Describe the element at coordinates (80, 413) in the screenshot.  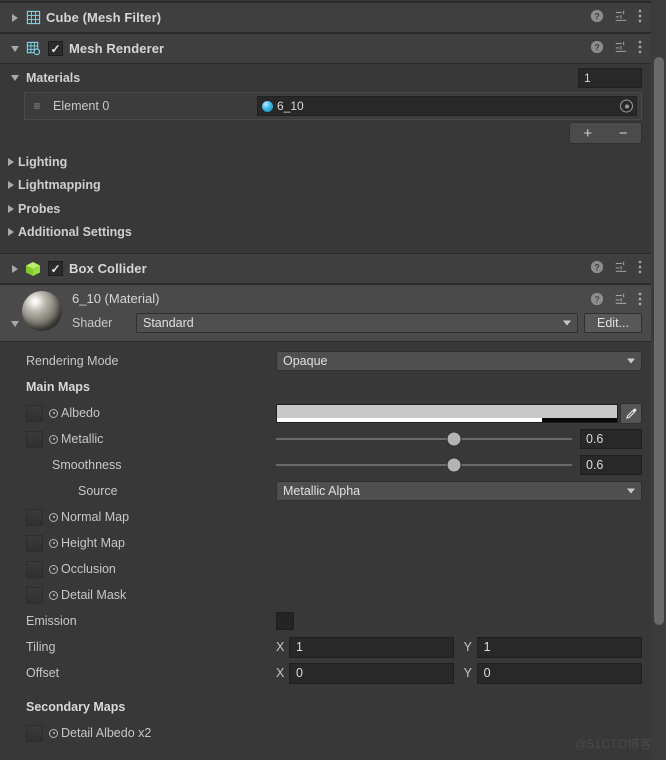
I see `albedo-label: Albedo` at that location.